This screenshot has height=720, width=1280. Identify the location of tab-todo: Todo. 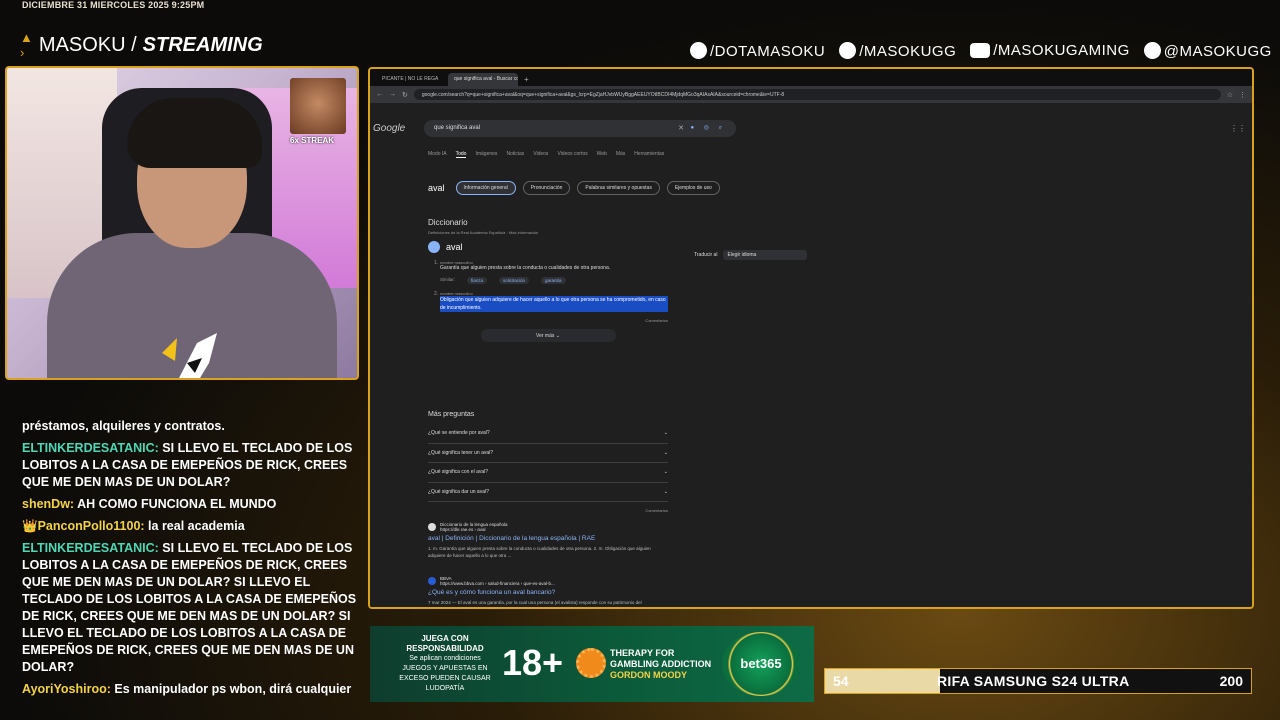
(461, 154).